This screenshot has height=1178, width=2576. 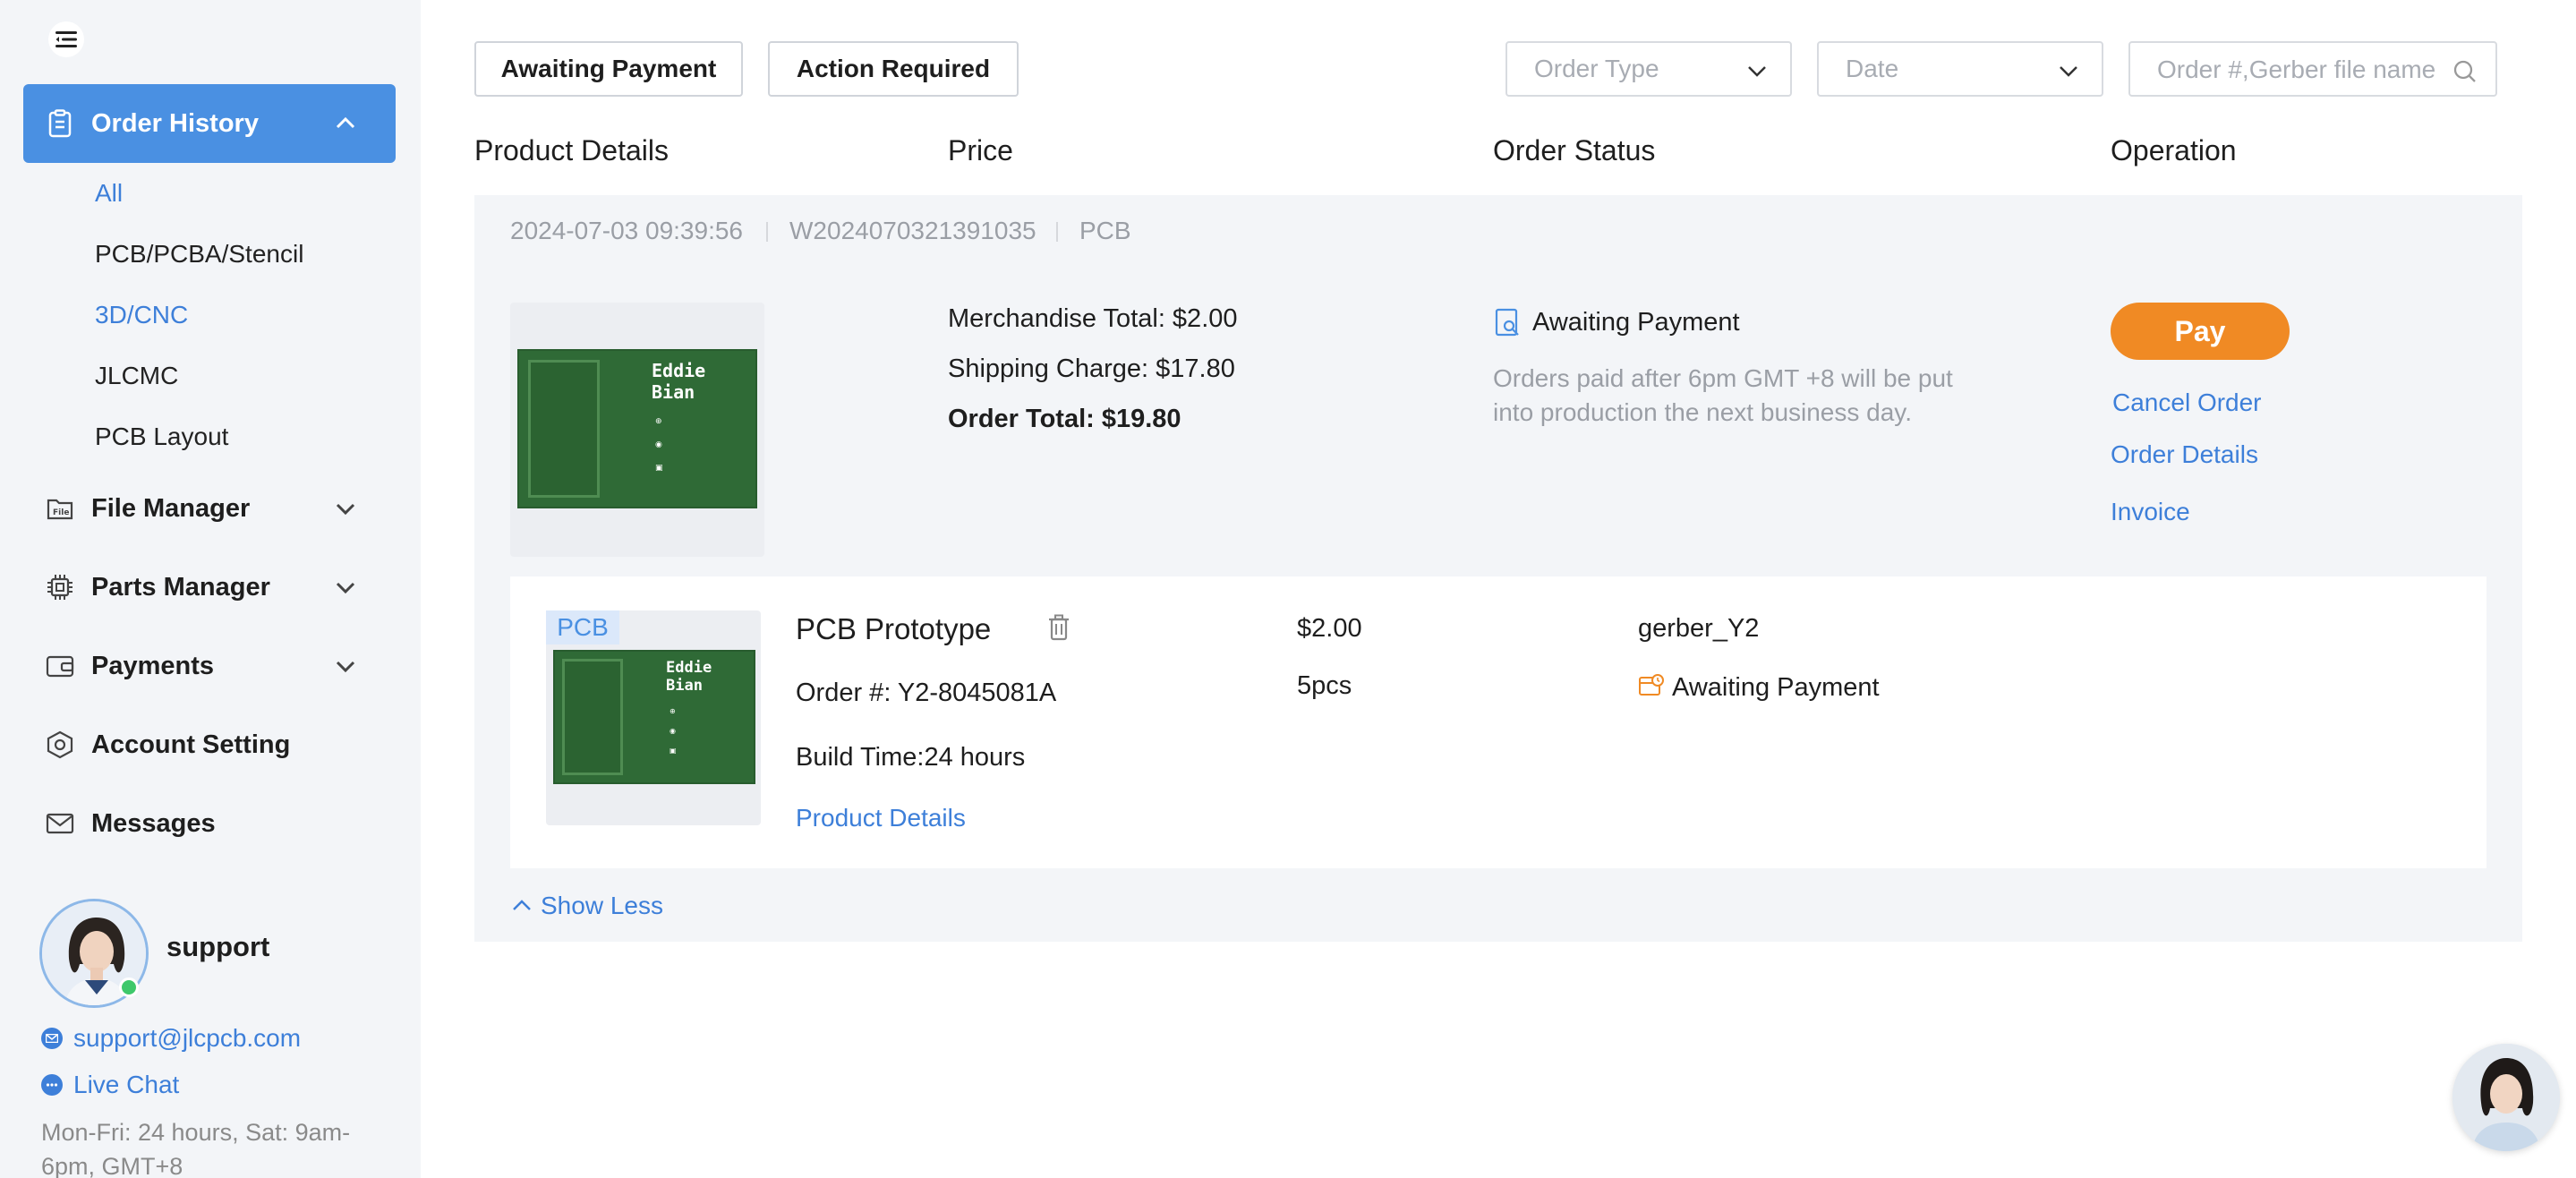 I want to click on settings-hexagon-icon, so click(x=60, y=745).